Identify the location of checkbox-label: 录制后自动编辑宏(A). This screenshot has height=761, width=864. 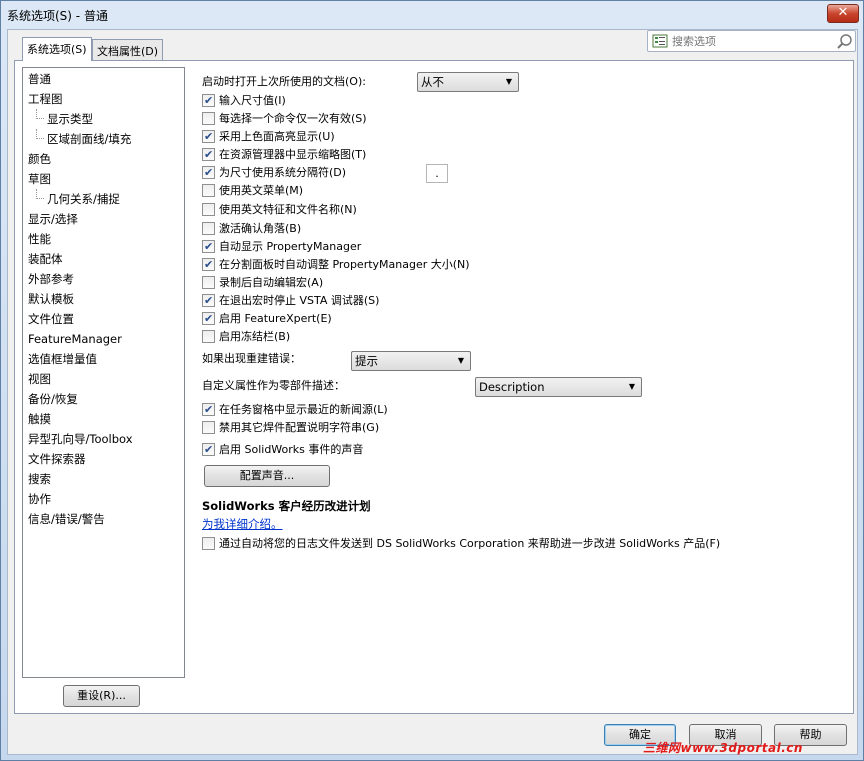
(271, 282).